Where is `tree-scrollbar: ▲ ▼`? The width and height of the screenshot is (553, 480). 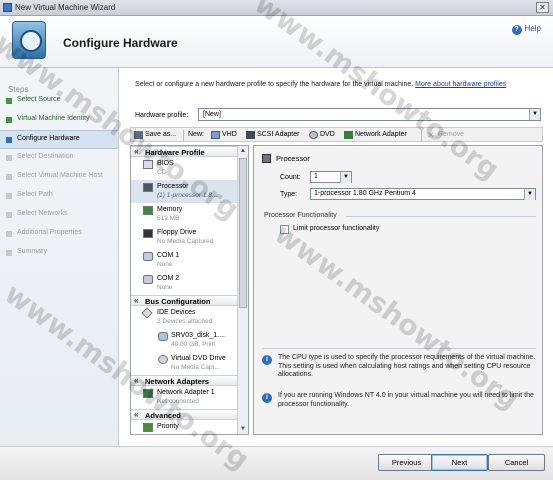
tree-scrollbar: ▲ ▼ is located at coordinates (242, 290).